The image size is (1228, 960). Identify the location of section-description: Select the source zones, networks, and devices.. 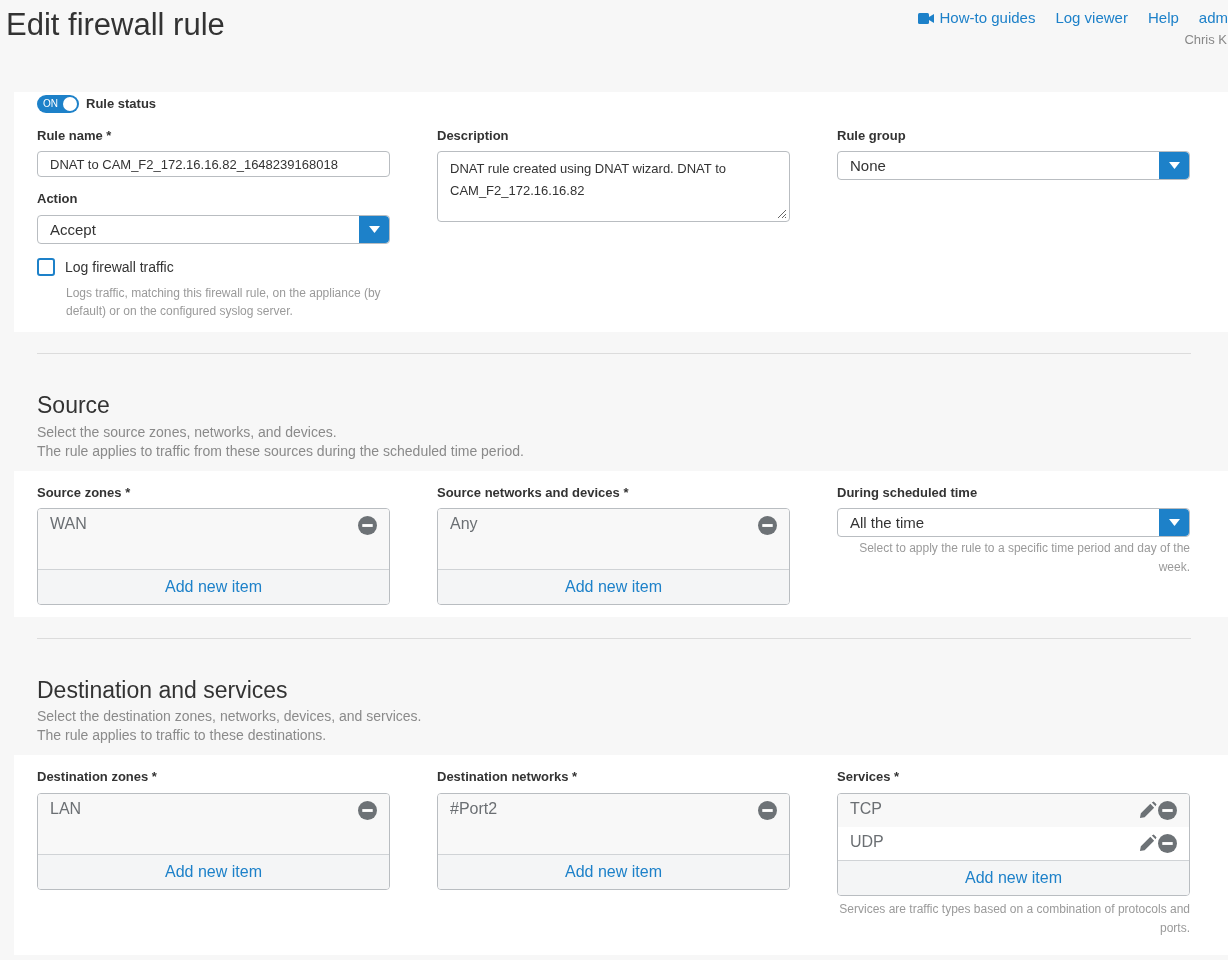
(187, 432).